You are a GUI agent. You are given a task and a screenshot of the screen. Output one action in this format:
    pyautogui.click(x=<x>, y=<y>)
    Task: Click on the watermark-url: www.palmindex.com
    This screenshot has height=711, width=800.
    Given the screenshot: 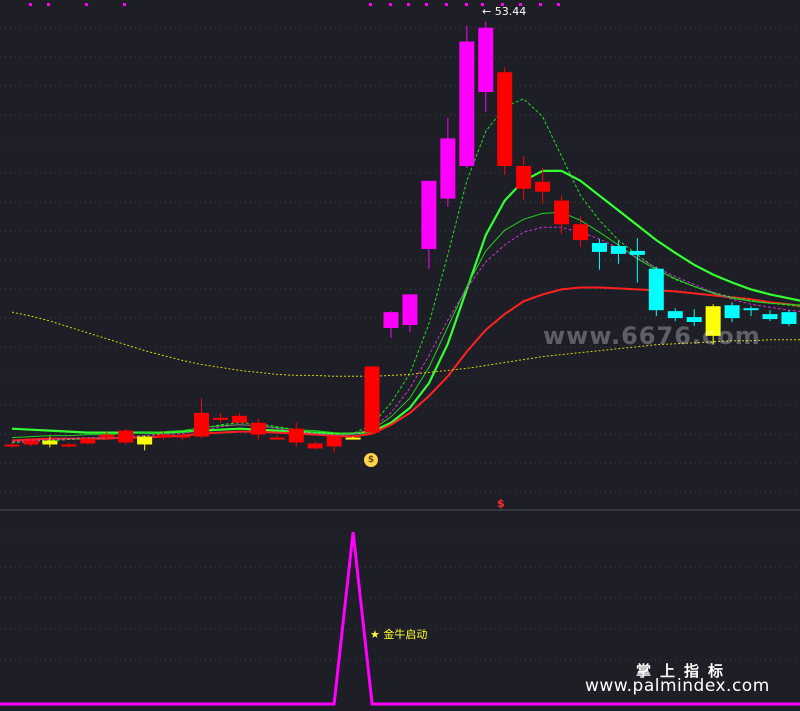 What is the action you would take?
    pyautogui.click(x=677, y=686)
    